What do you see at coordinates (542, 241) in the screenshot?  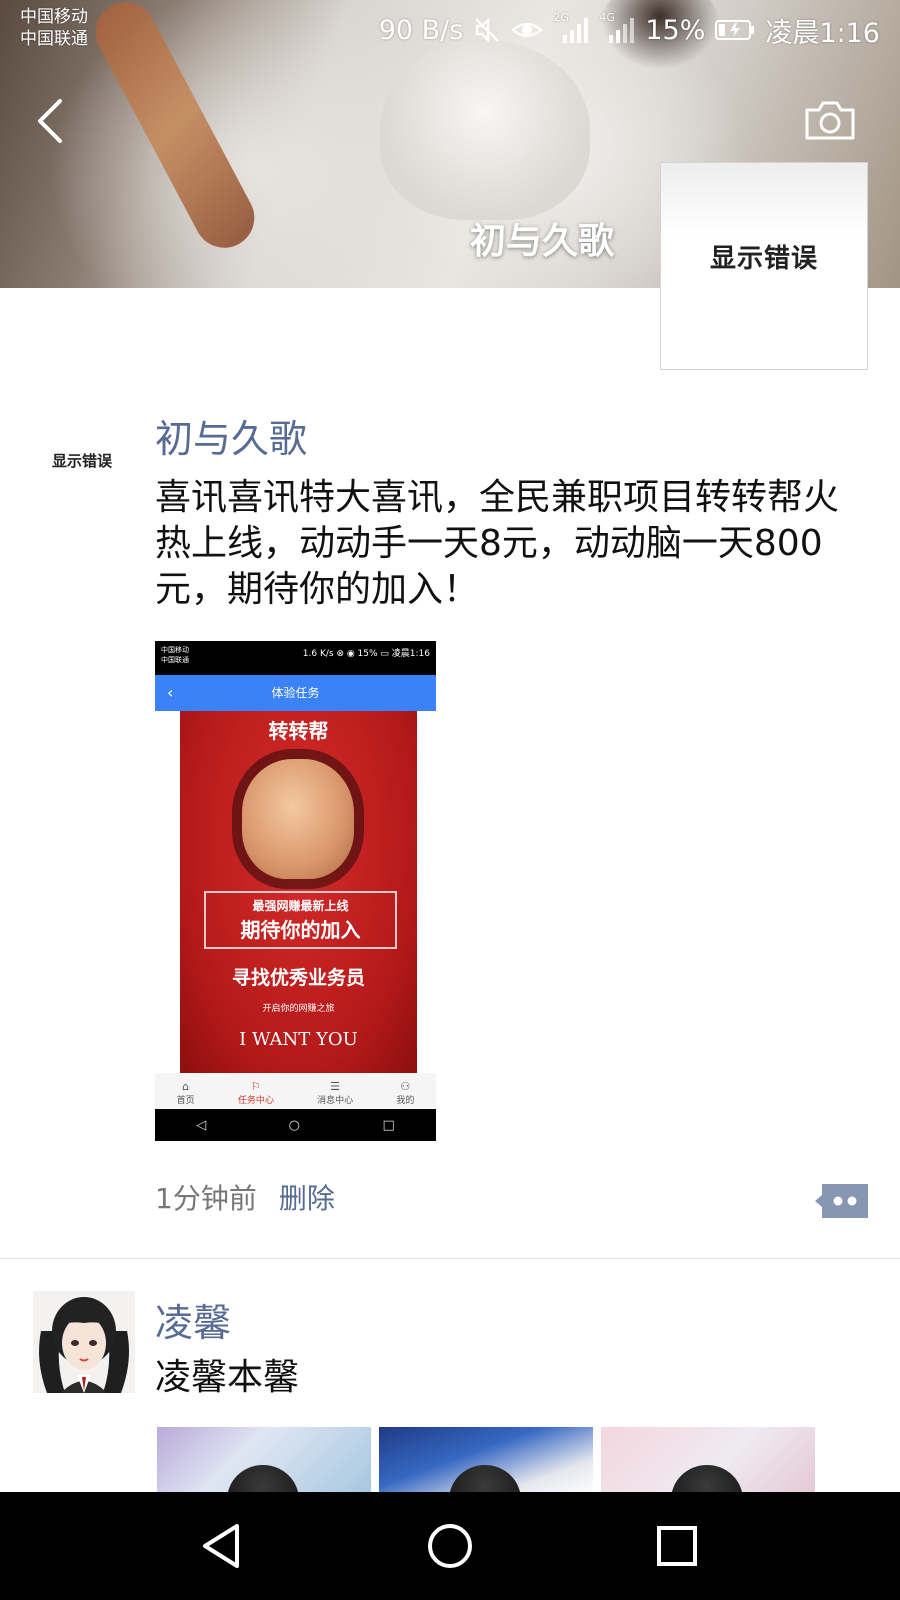 I see `cover-username: 初与久歌` at bounding box center [542, 241].